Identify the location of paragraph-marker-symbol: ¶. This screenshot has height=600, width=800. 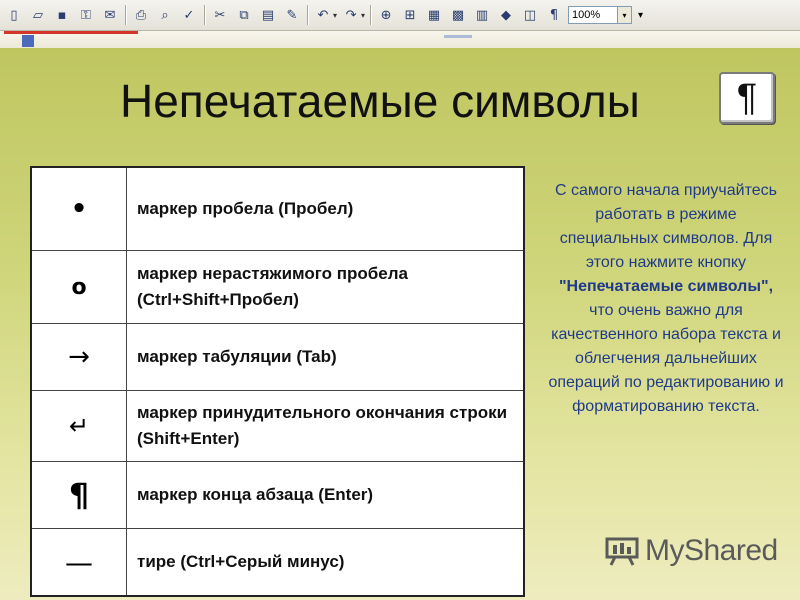
(78, 495).